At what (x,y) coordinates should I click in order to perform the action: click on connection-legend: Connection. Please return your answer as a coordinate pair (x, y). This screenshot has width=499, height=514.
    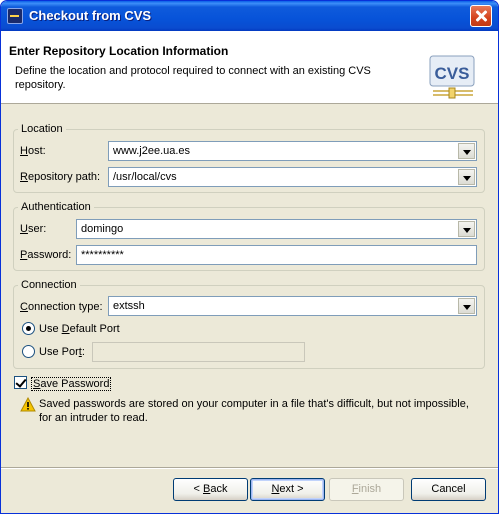
    Looking at the image, I should click on (49, 285).